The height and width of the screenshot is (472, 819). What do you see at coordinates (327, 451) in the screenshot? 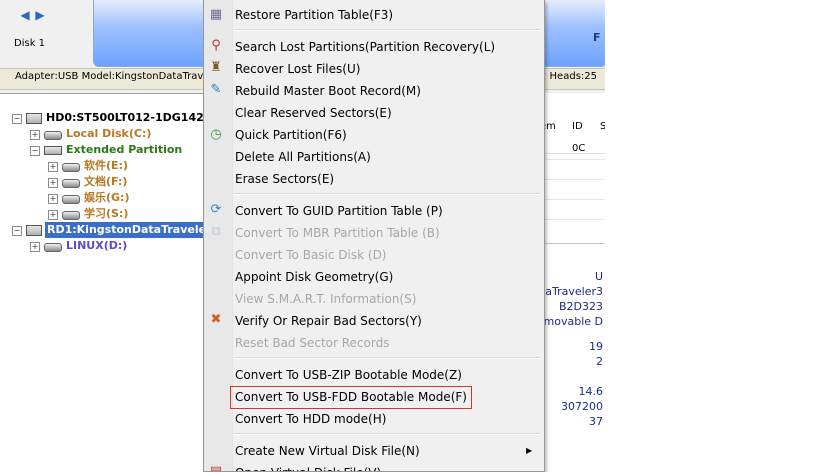
I see `menu-create-virtual-disk: Create New Virtual Disk File(N)` at bounding box center [327, 451].